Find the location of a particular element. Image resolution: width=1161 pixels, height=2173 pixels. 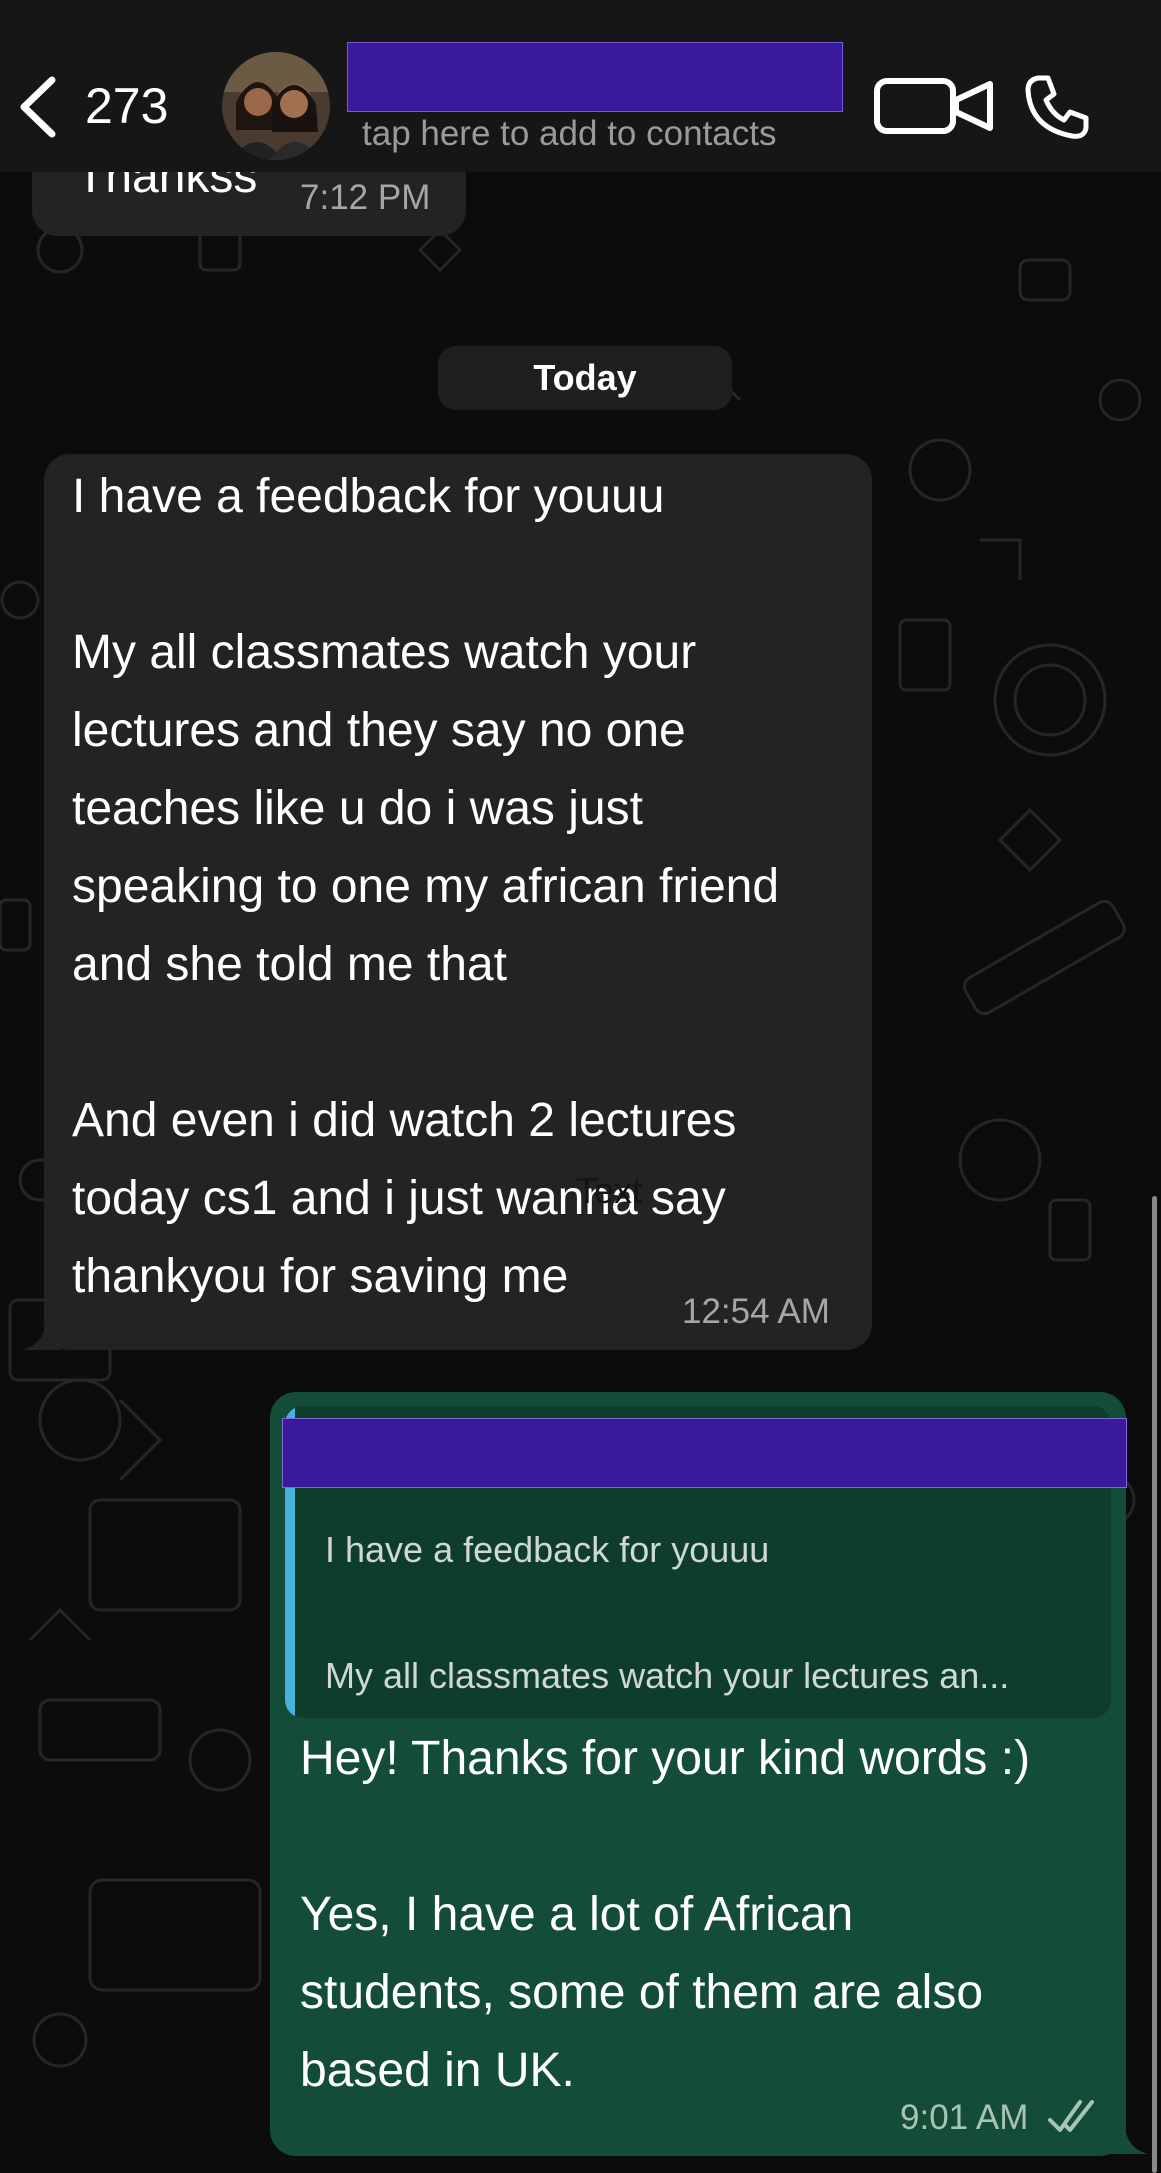

message-text-line-1: I have a feedback for youuu is located at coordinates (368, 496).